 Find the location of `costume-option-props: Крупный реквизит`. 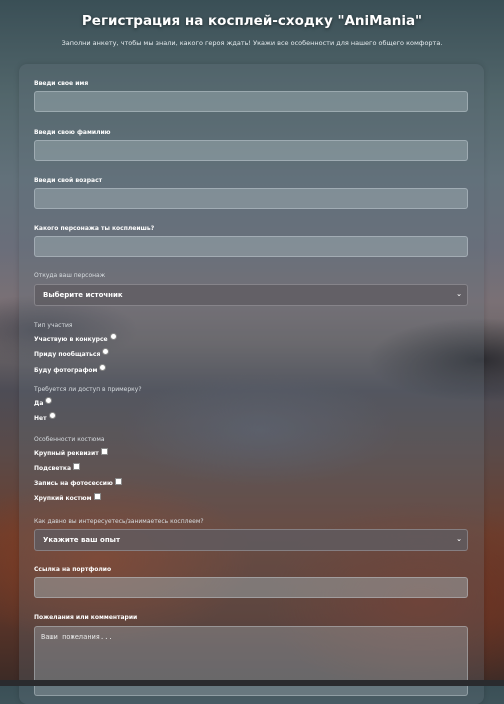

costume-option-props: Крупный реквизит is located at coordinates (71, 452).